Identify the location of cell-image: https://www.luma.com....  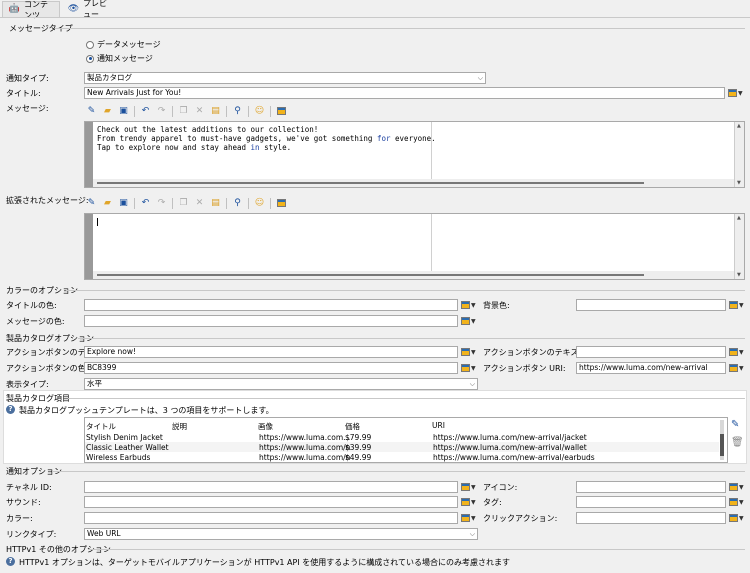
(305, 437).